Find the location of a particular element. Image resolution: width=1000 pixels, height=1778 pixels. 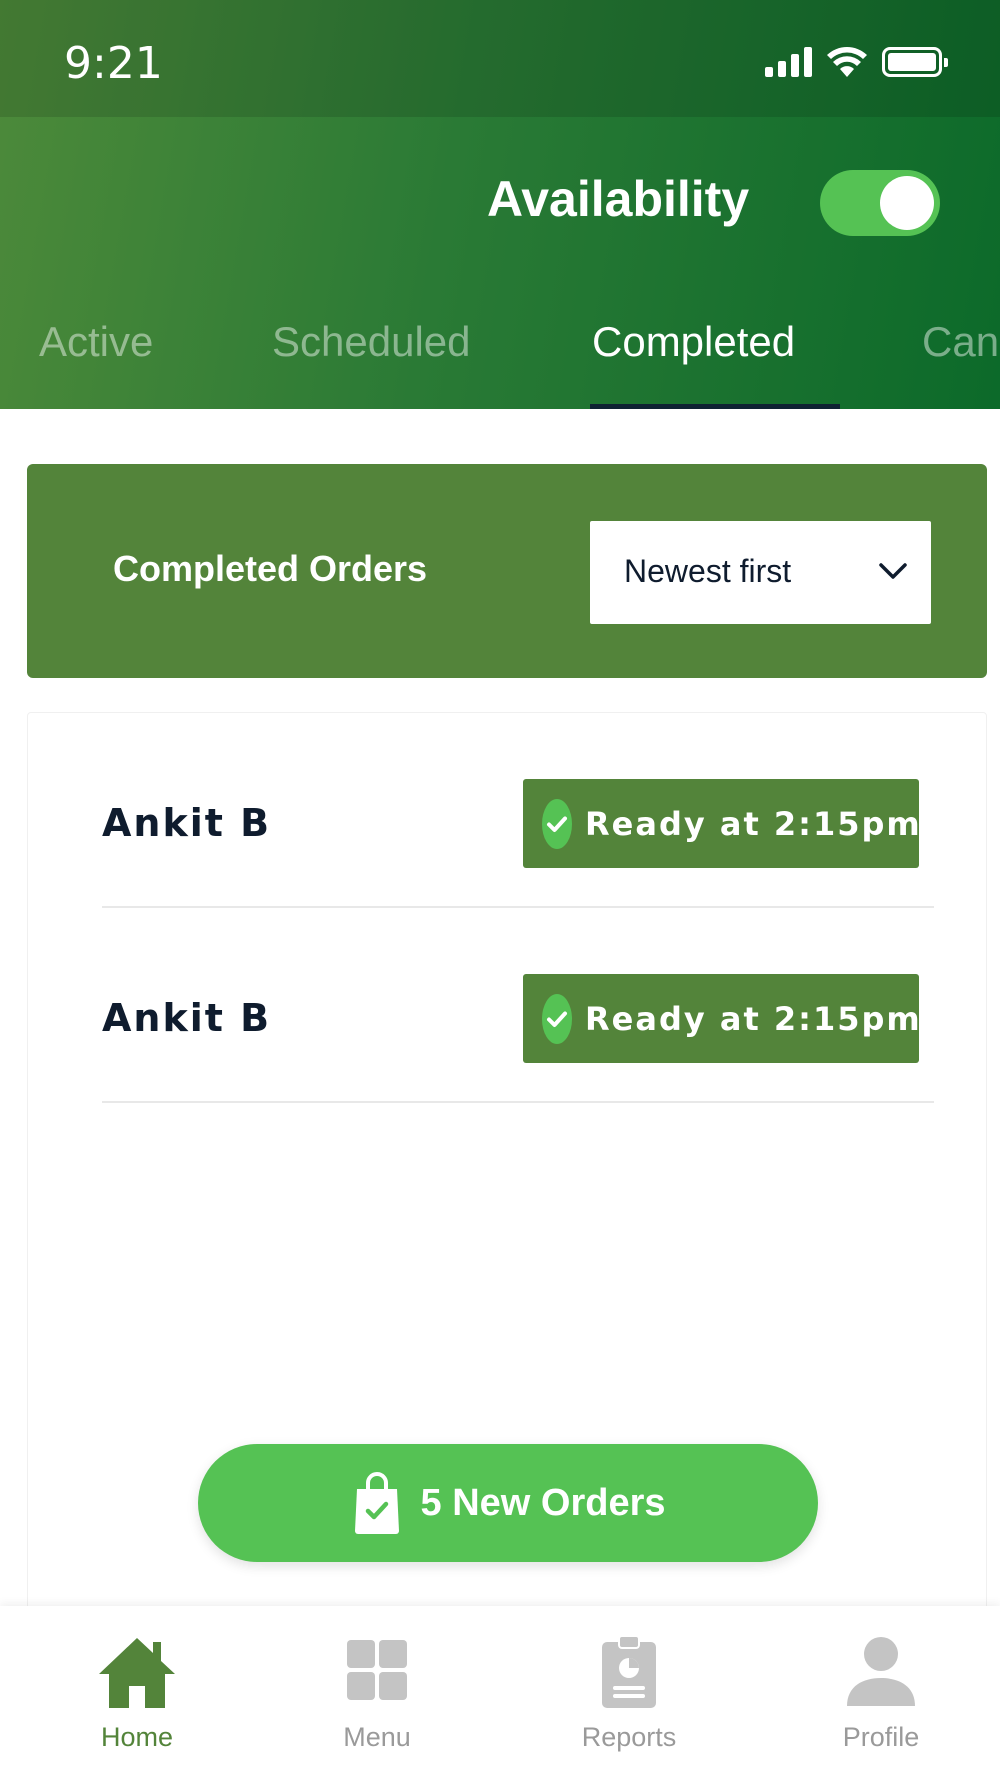

nav-item-reports: Reports is located at coordinates (629, 1692).